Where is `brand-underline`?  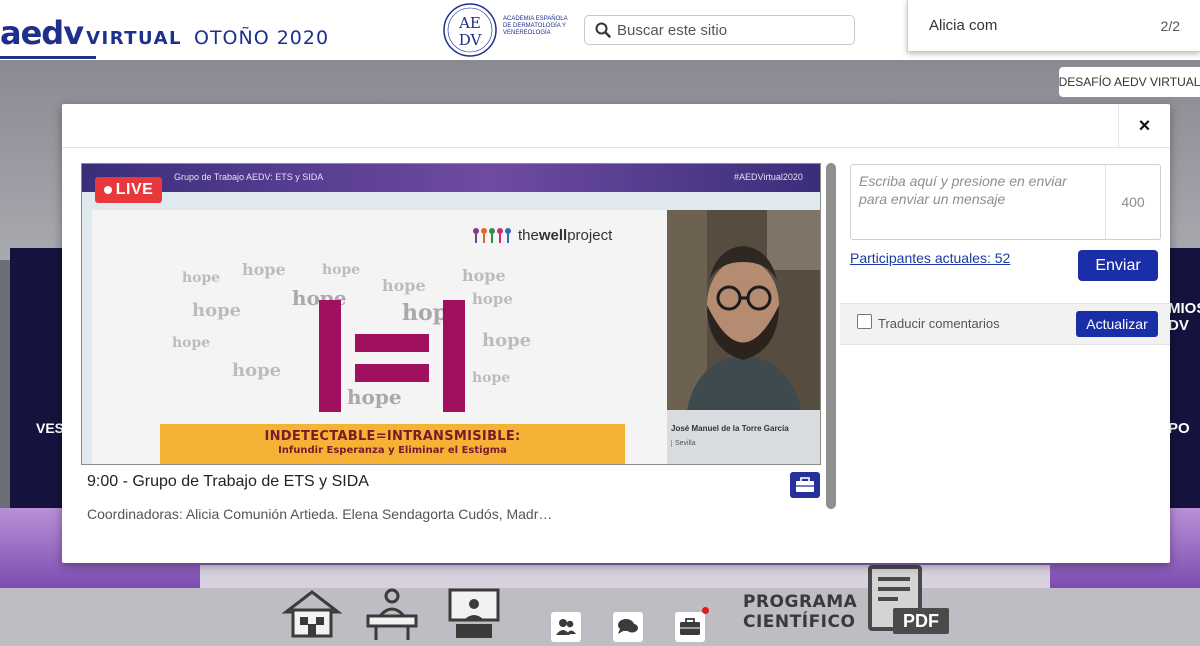 brand-underline is located at coordinates (48, 57).